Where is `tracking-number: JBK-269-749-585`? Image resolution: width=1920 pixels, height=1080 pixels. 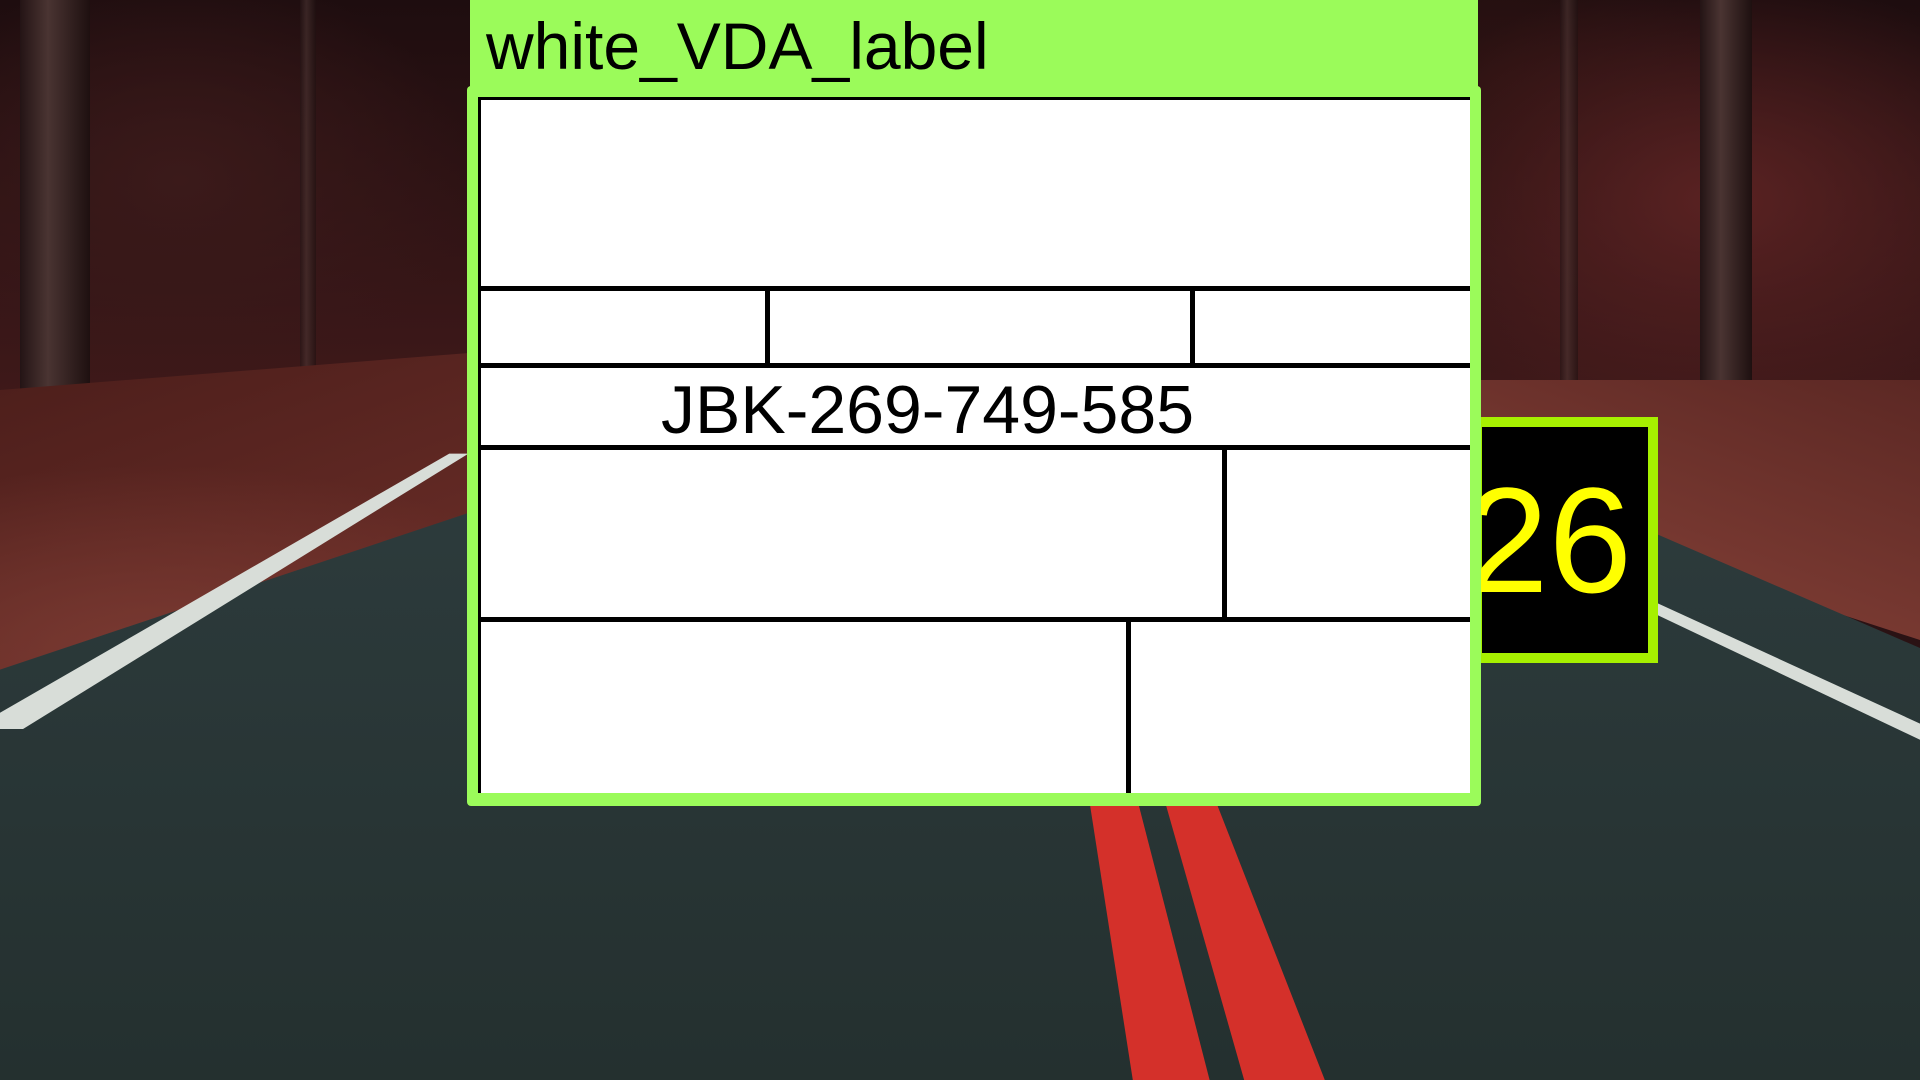 tracking-number: JBK-269-749-585 is located at coordinates (928, 410).